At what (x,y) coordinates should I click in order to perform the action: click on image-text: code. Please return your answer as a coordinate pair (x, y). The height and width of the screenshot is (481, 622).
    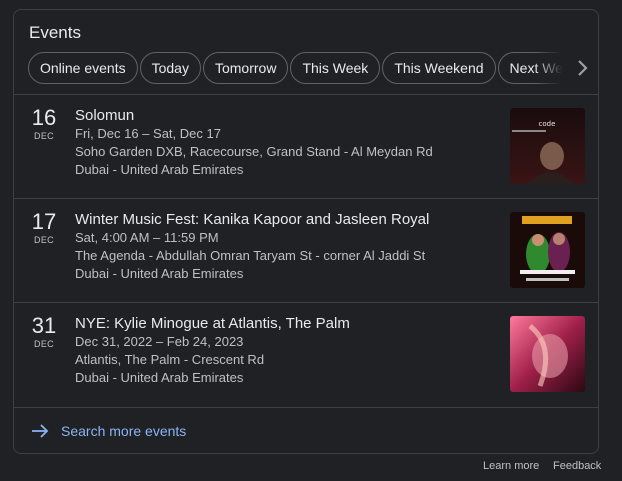
    Looking at the image, I should click on (547, 124).